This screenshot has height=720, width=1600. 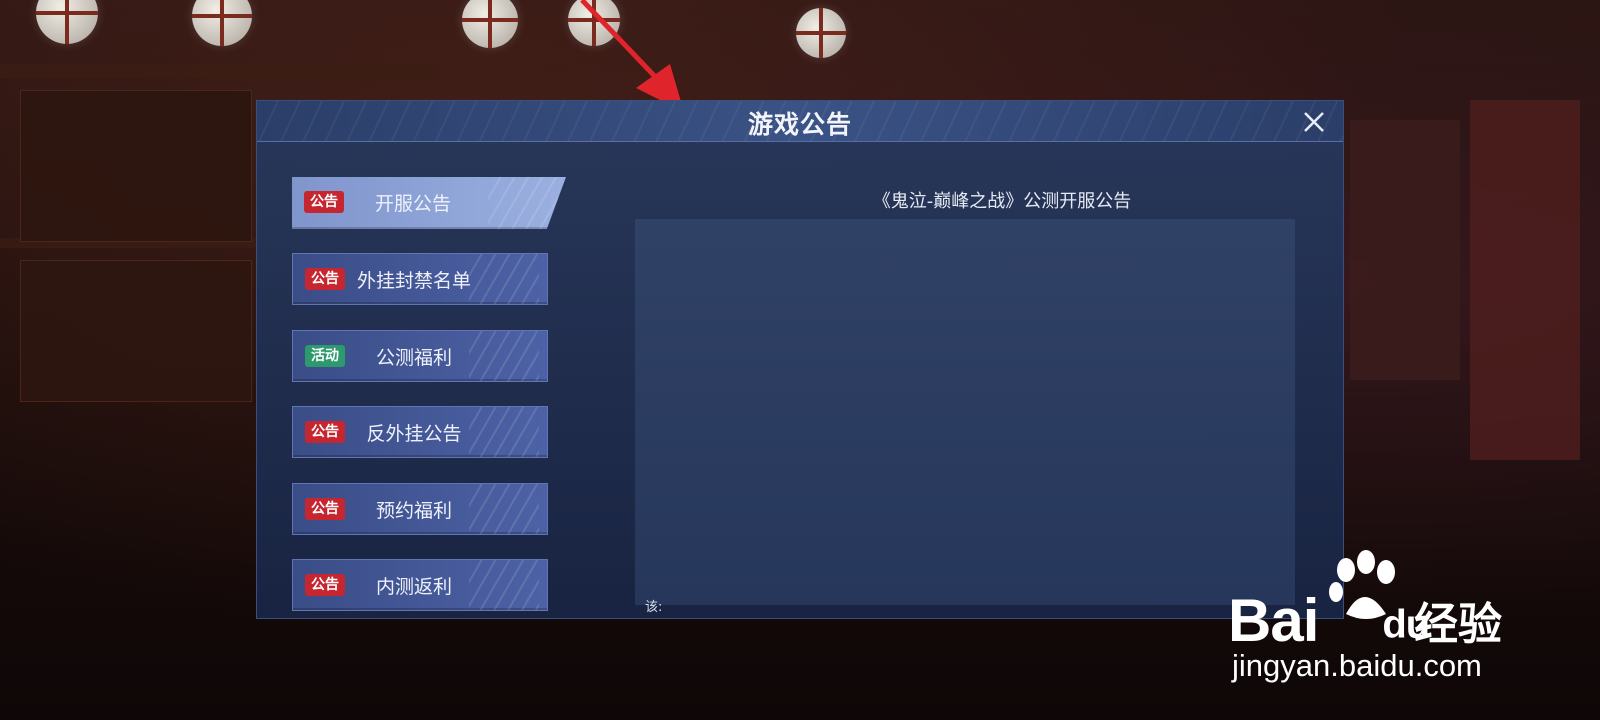 I want to click on tab-public-test-welfare: 活动 公测福利, so click(x=420, y=356).